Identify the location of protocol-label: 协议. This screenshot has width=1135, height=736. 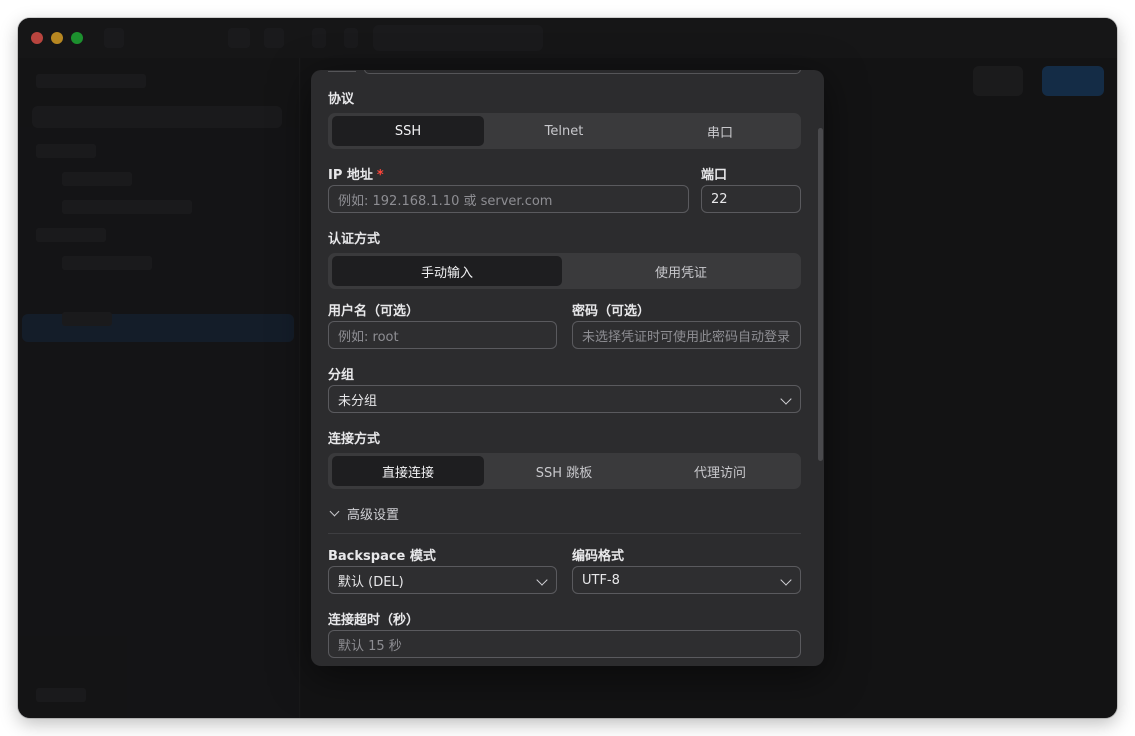
(341, 99).